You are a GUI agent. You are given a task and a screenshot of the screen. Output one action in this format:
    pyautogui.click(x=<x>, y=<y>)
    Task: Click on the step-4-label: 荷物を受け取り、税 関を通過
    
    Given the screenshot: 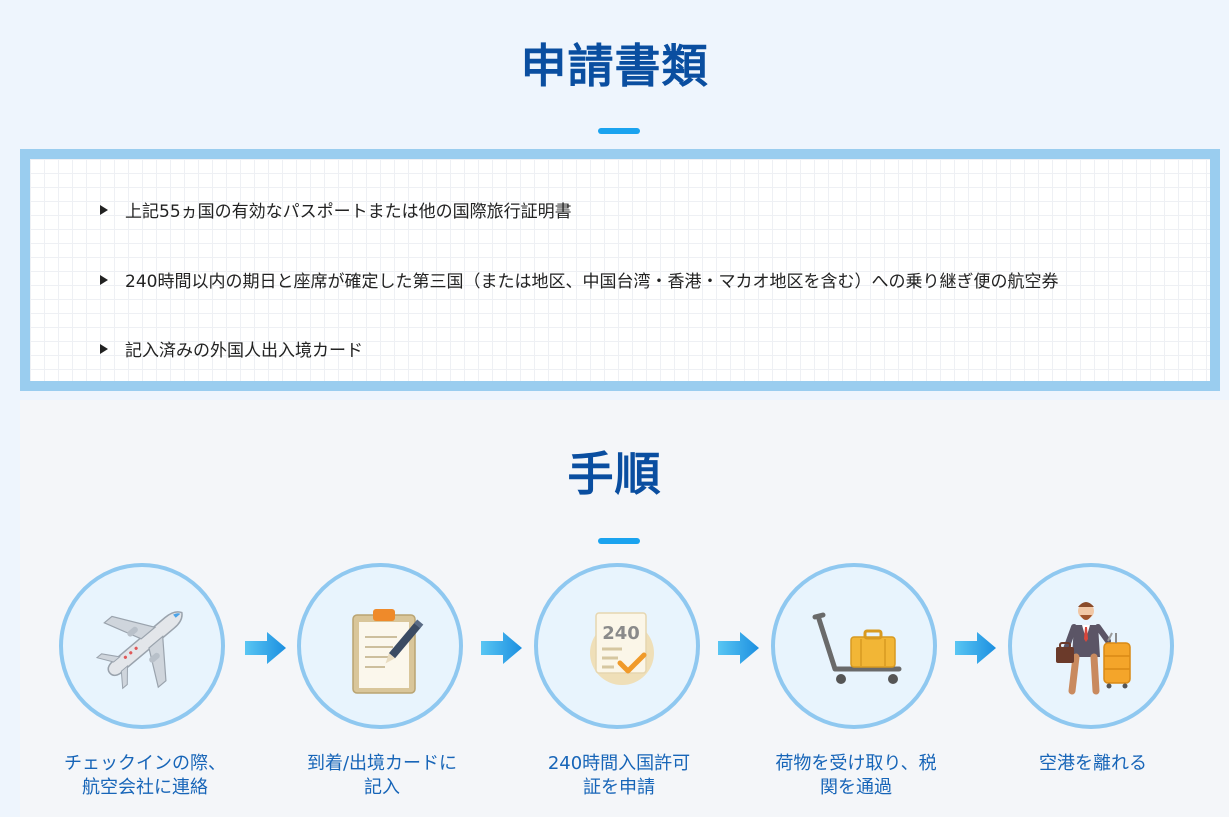 What is the action you would take?
    pyautogui.click(x=856, y=775)
    